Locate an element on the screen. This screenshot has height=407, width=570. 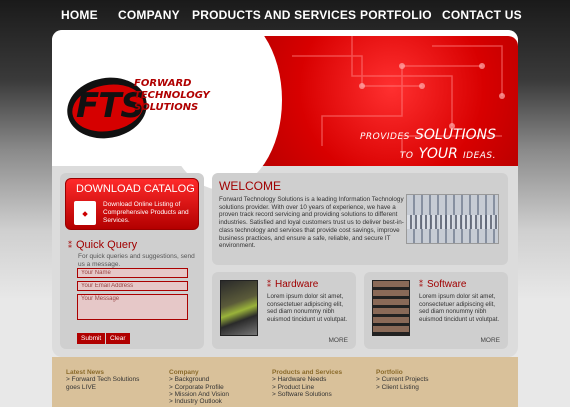
software-image is located at coordinates (391, 308).